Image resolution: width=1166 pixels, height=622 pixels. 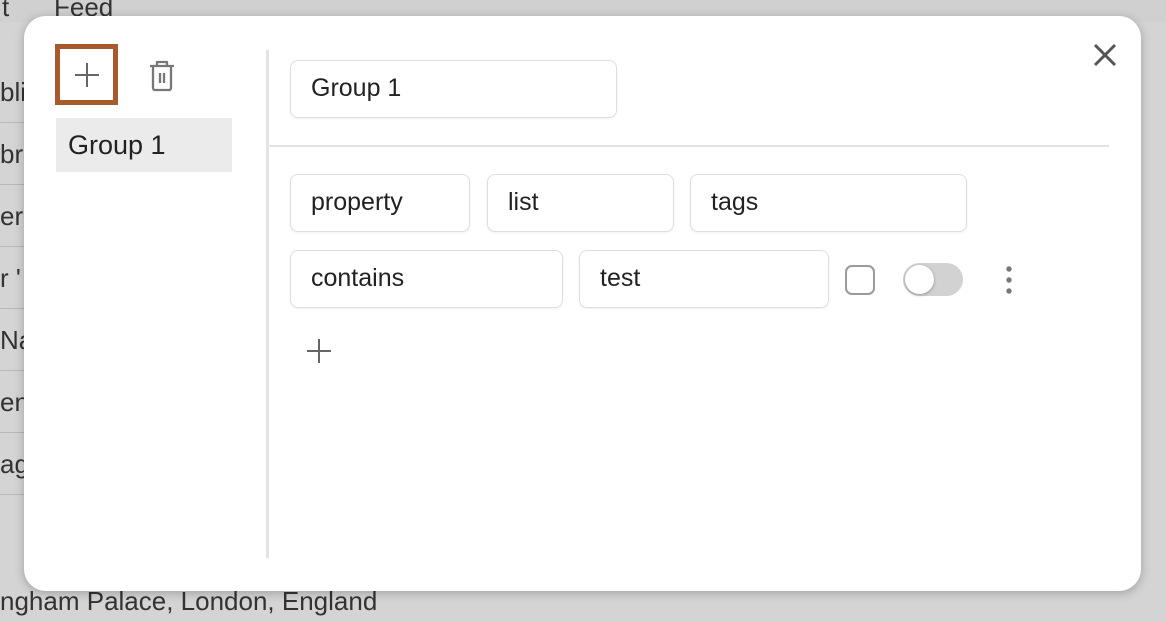 What do you see at coordinates (860, 280) in the screenshot?
I see `rule-checkbox` at bounding box center [860, 280].